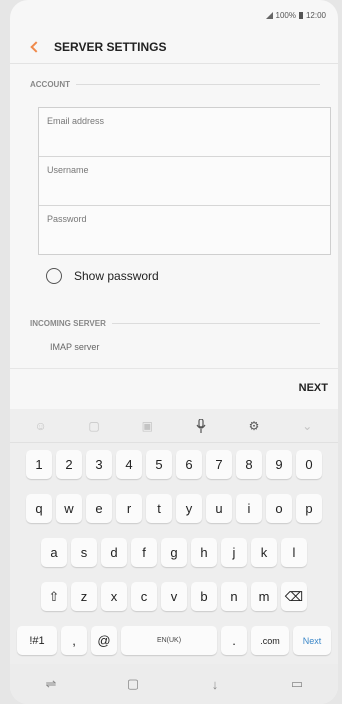 This screenshot has height=704, width=342. What do you see at coordinates (297, 684) in the screenshot?
I see `keyboard-hide-icon: ▭` at bounding box center [297, 684].